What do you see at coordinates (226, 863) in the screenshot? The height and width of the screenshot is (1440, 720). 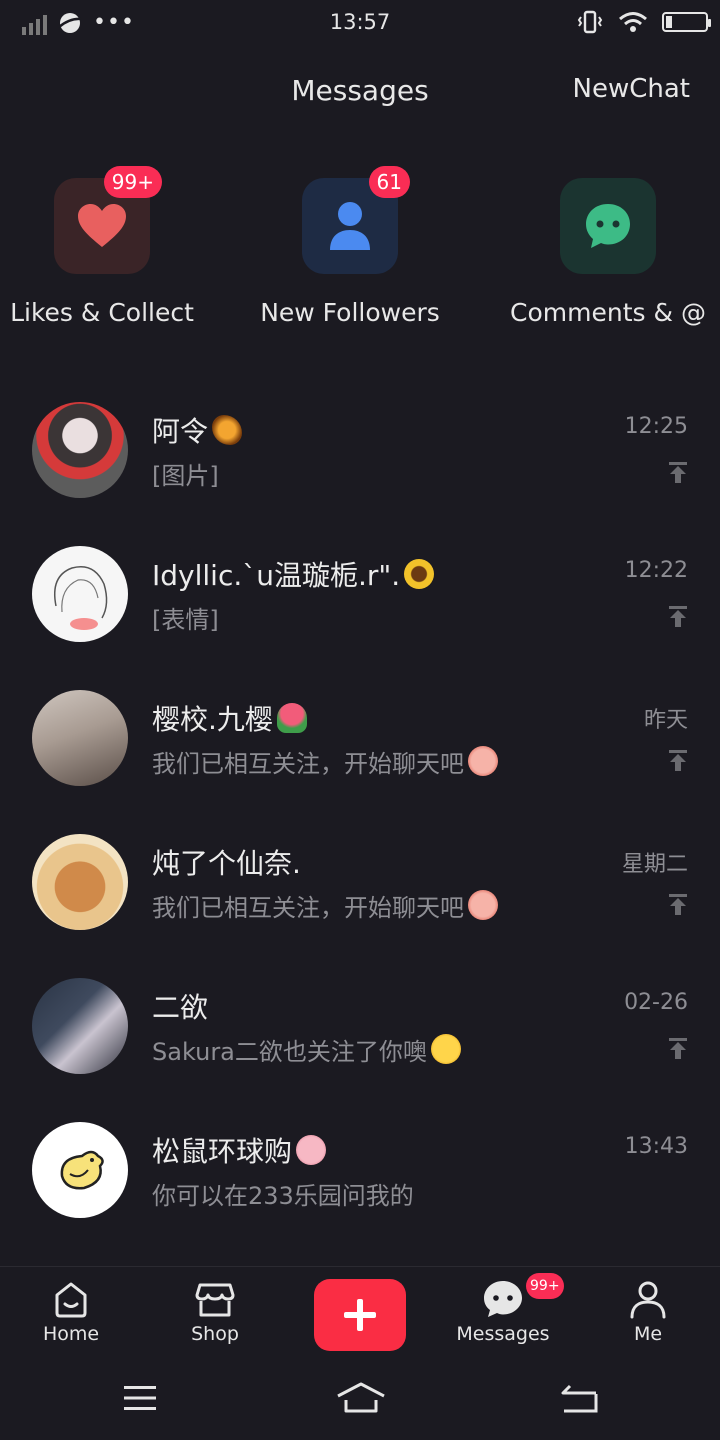 I see `contact-name: 炖了个仙奈.` at bounding box center [226, 863].